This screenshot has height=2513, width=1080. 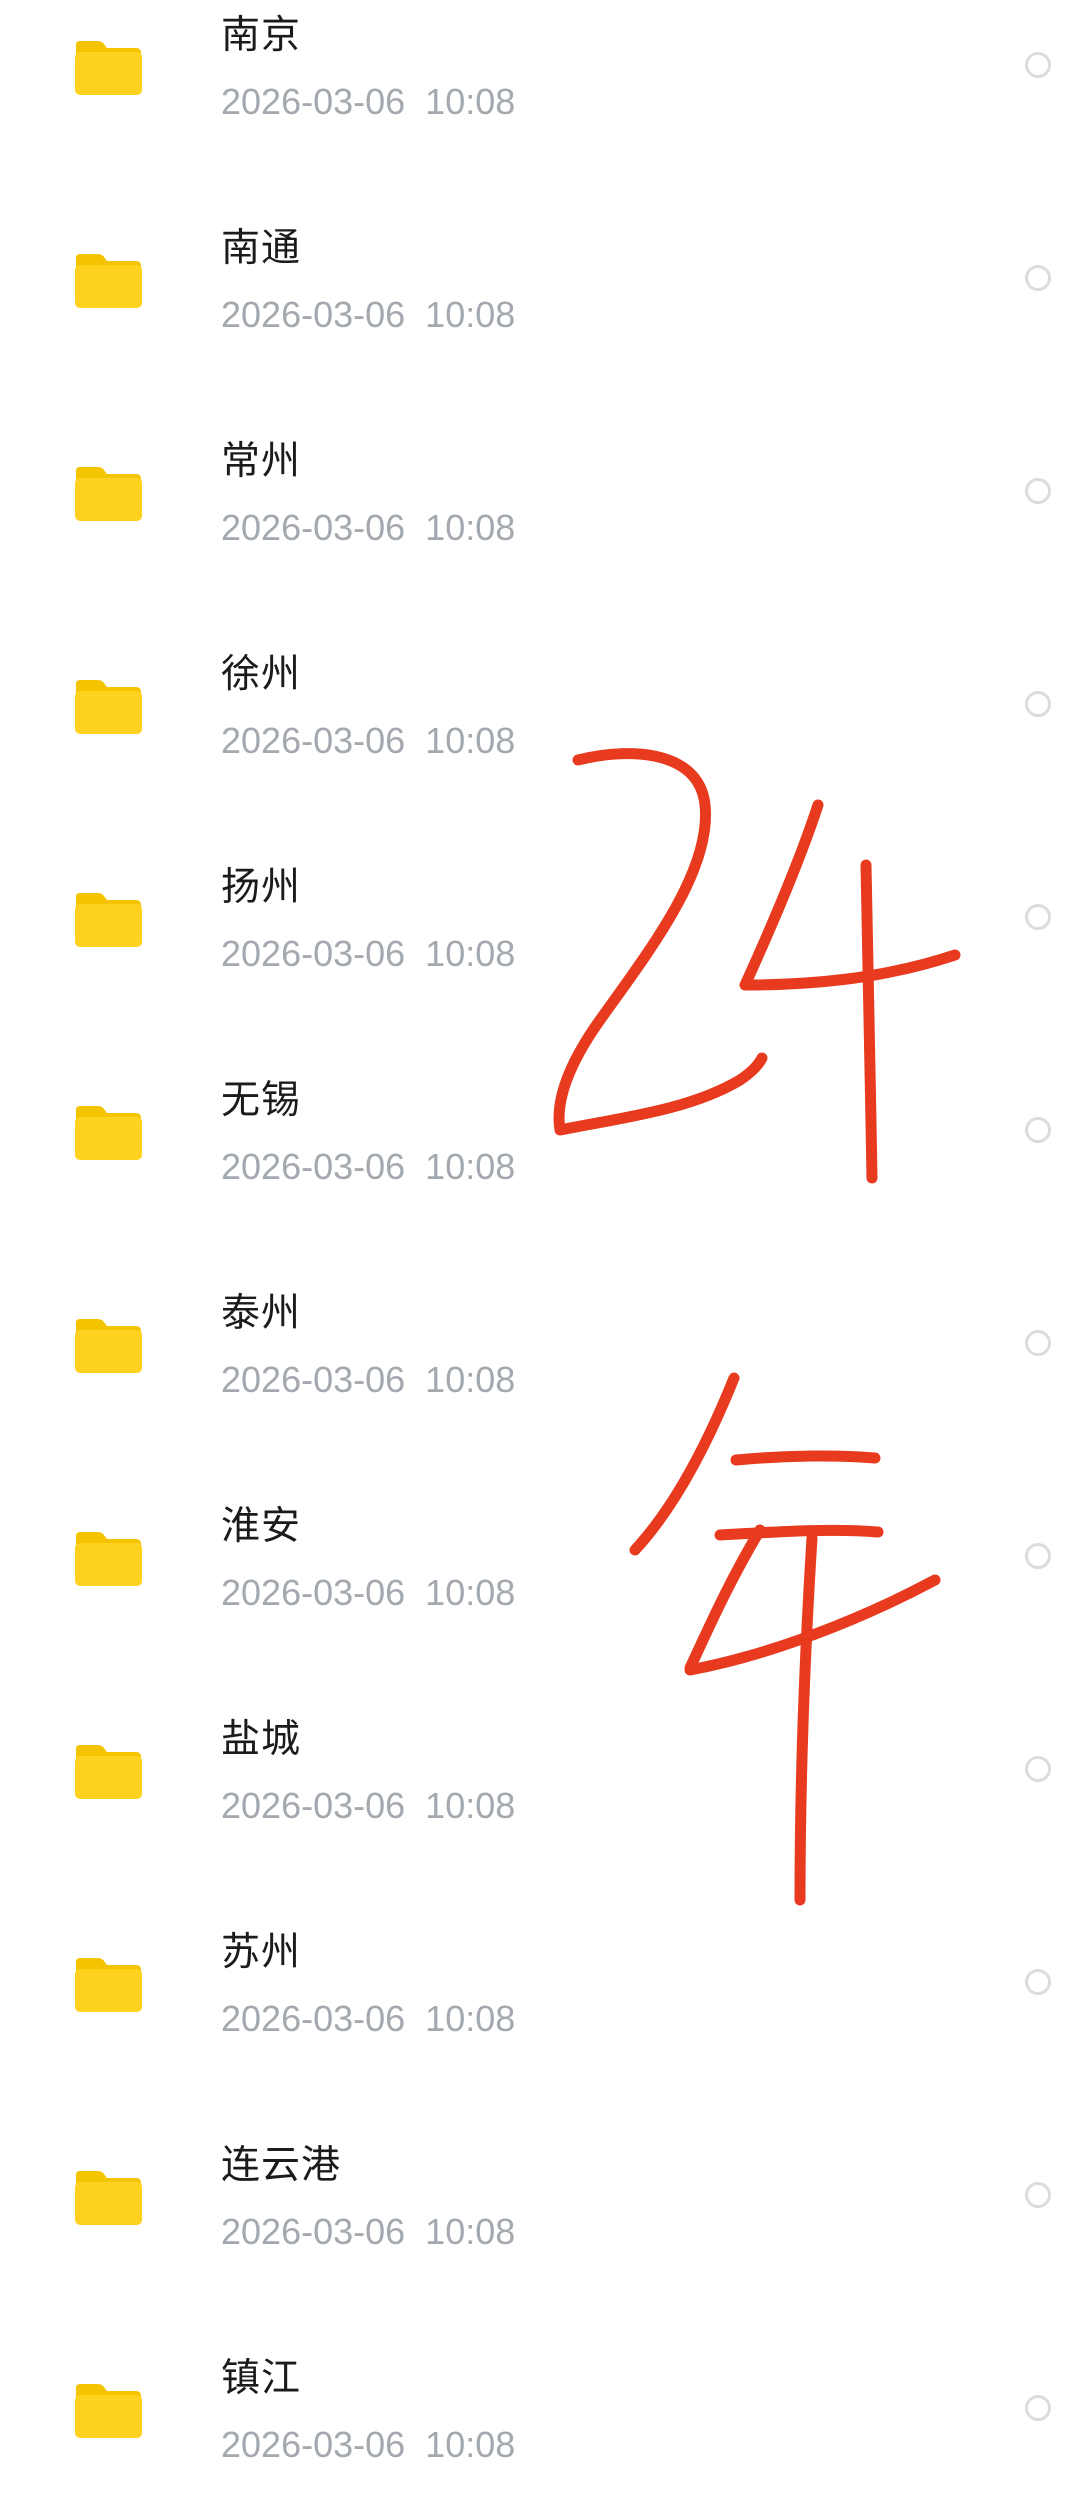 What do you see at coordinates (540, 532) in the screenshot?
I see `folder-row: 常州 2026-03-06 10:08` at bounding box center [540, 532].